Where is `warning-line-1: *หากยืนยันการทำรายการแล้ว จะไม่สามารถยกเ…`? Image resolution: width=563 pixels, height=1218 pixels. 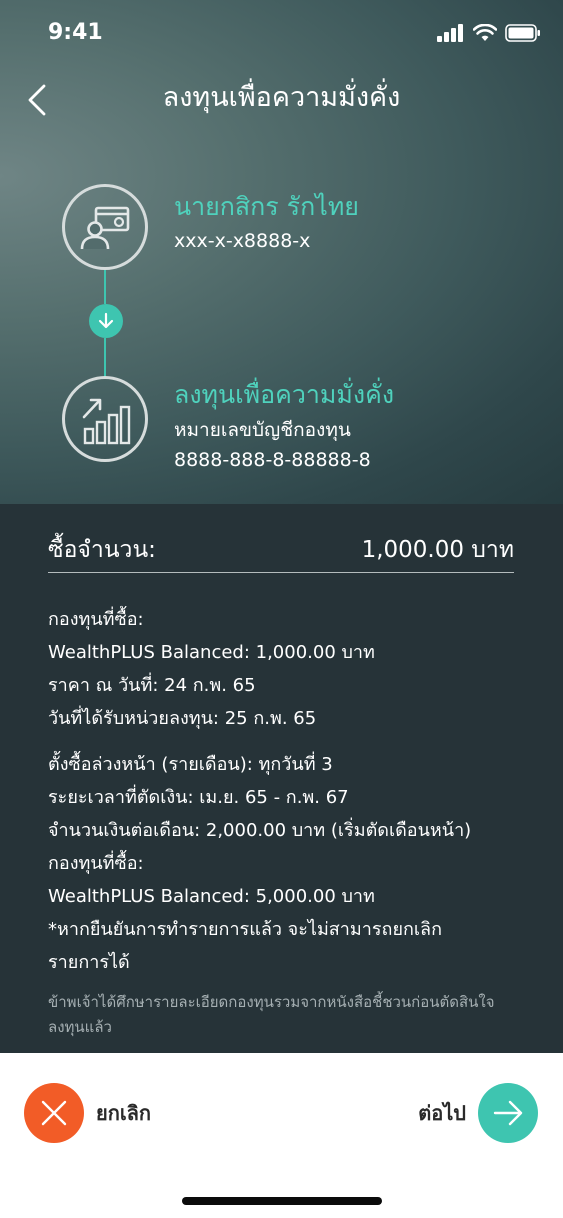
warning-line-1: *หากยืนยันการทำรายการแล้ว จะไม่สามารถยกเ… is located at coordinates (245, 929).